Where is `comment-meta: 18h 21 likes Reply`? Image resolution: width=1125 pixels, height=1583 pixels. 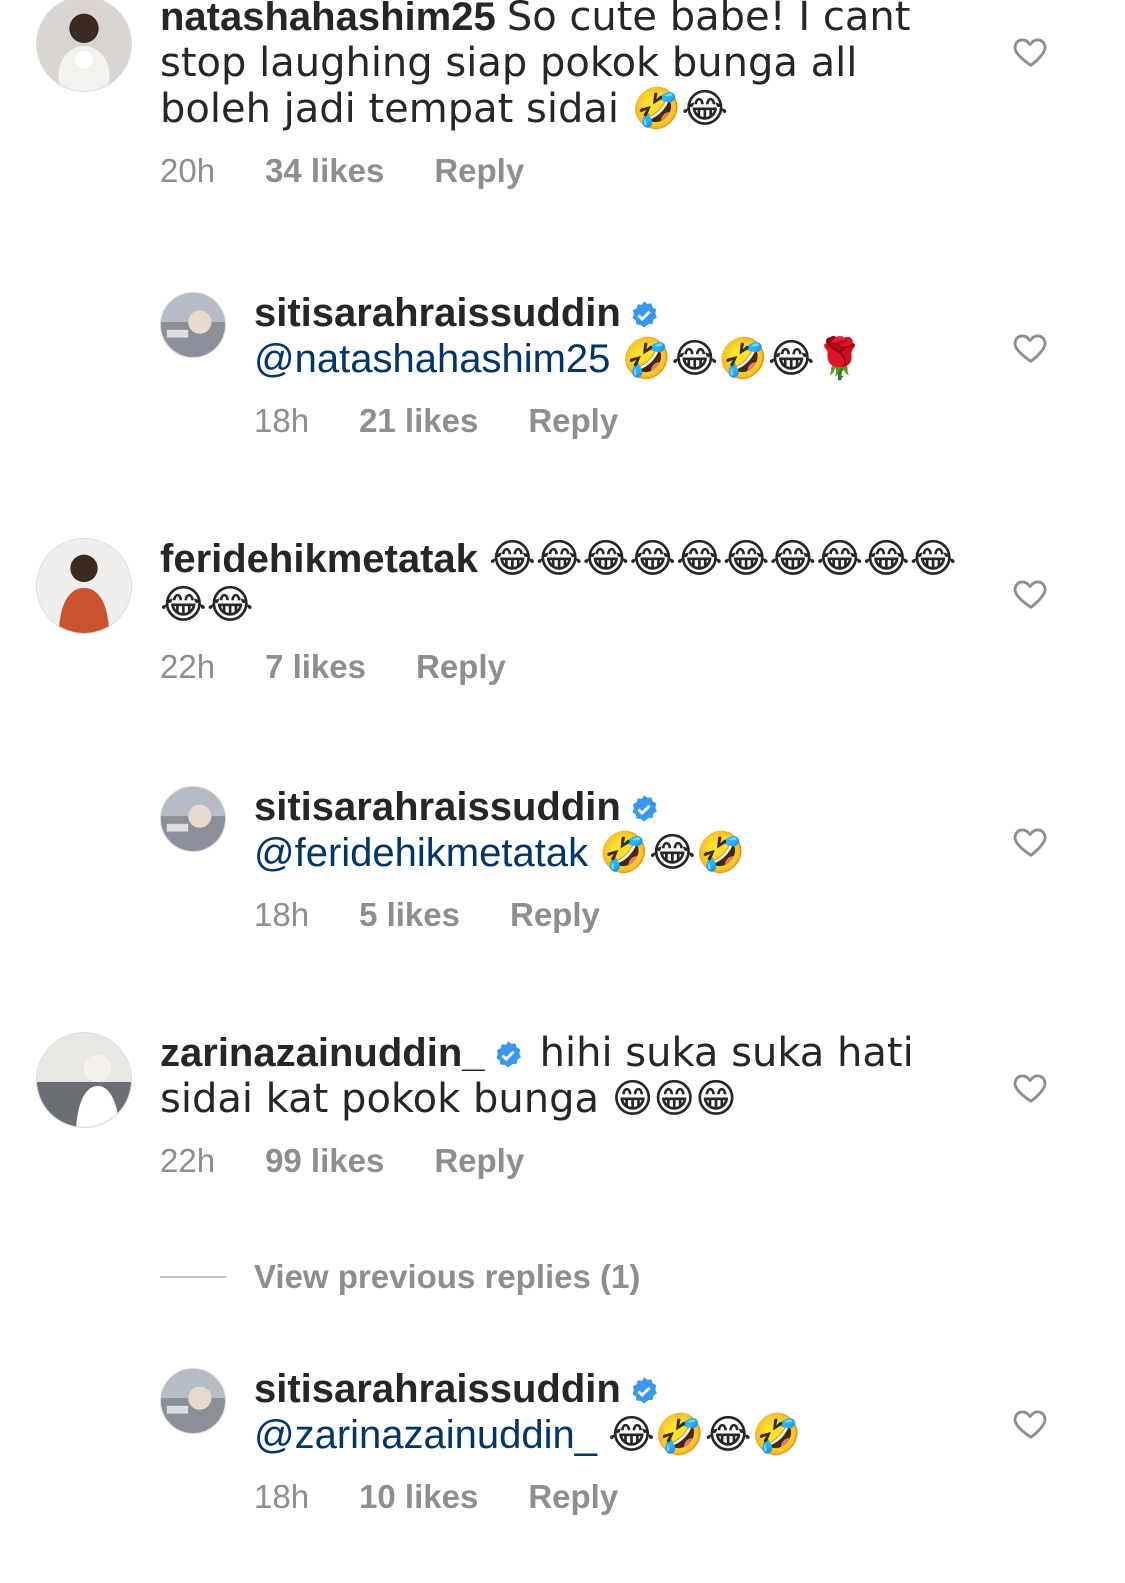 comment-meta: 18h 21 likes Reply is located at coordinates (614, 421).